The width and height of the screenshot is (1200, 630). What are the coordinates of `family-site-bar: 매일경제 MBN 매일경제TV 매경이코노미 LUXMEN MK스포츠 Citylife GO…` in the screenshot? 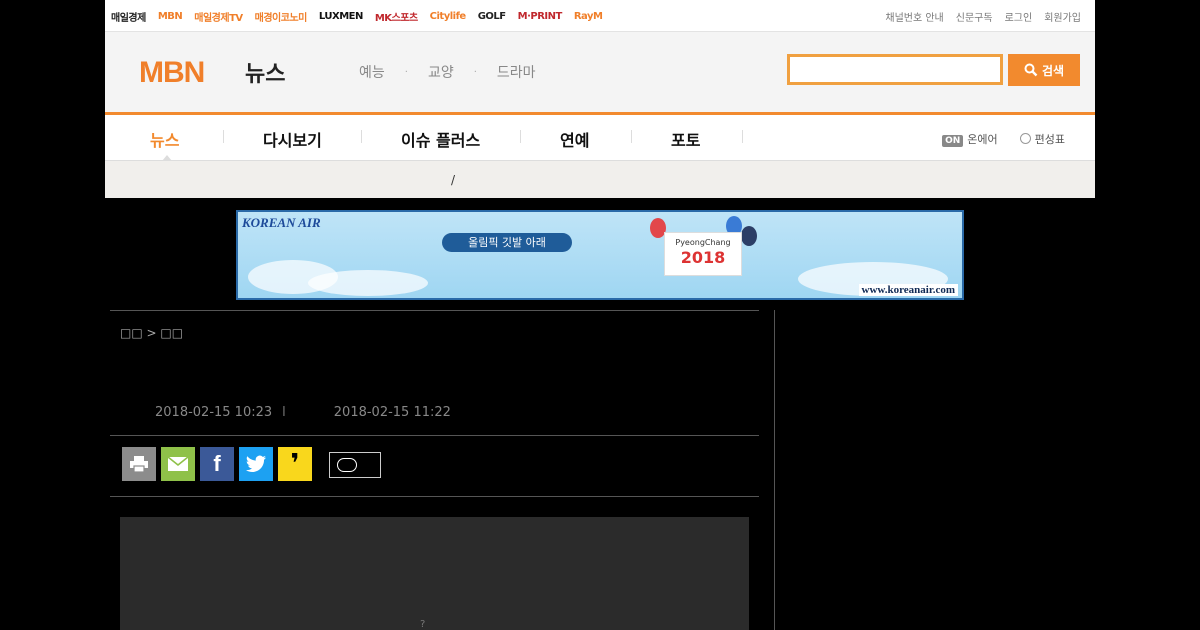 It's located at (600, 16).